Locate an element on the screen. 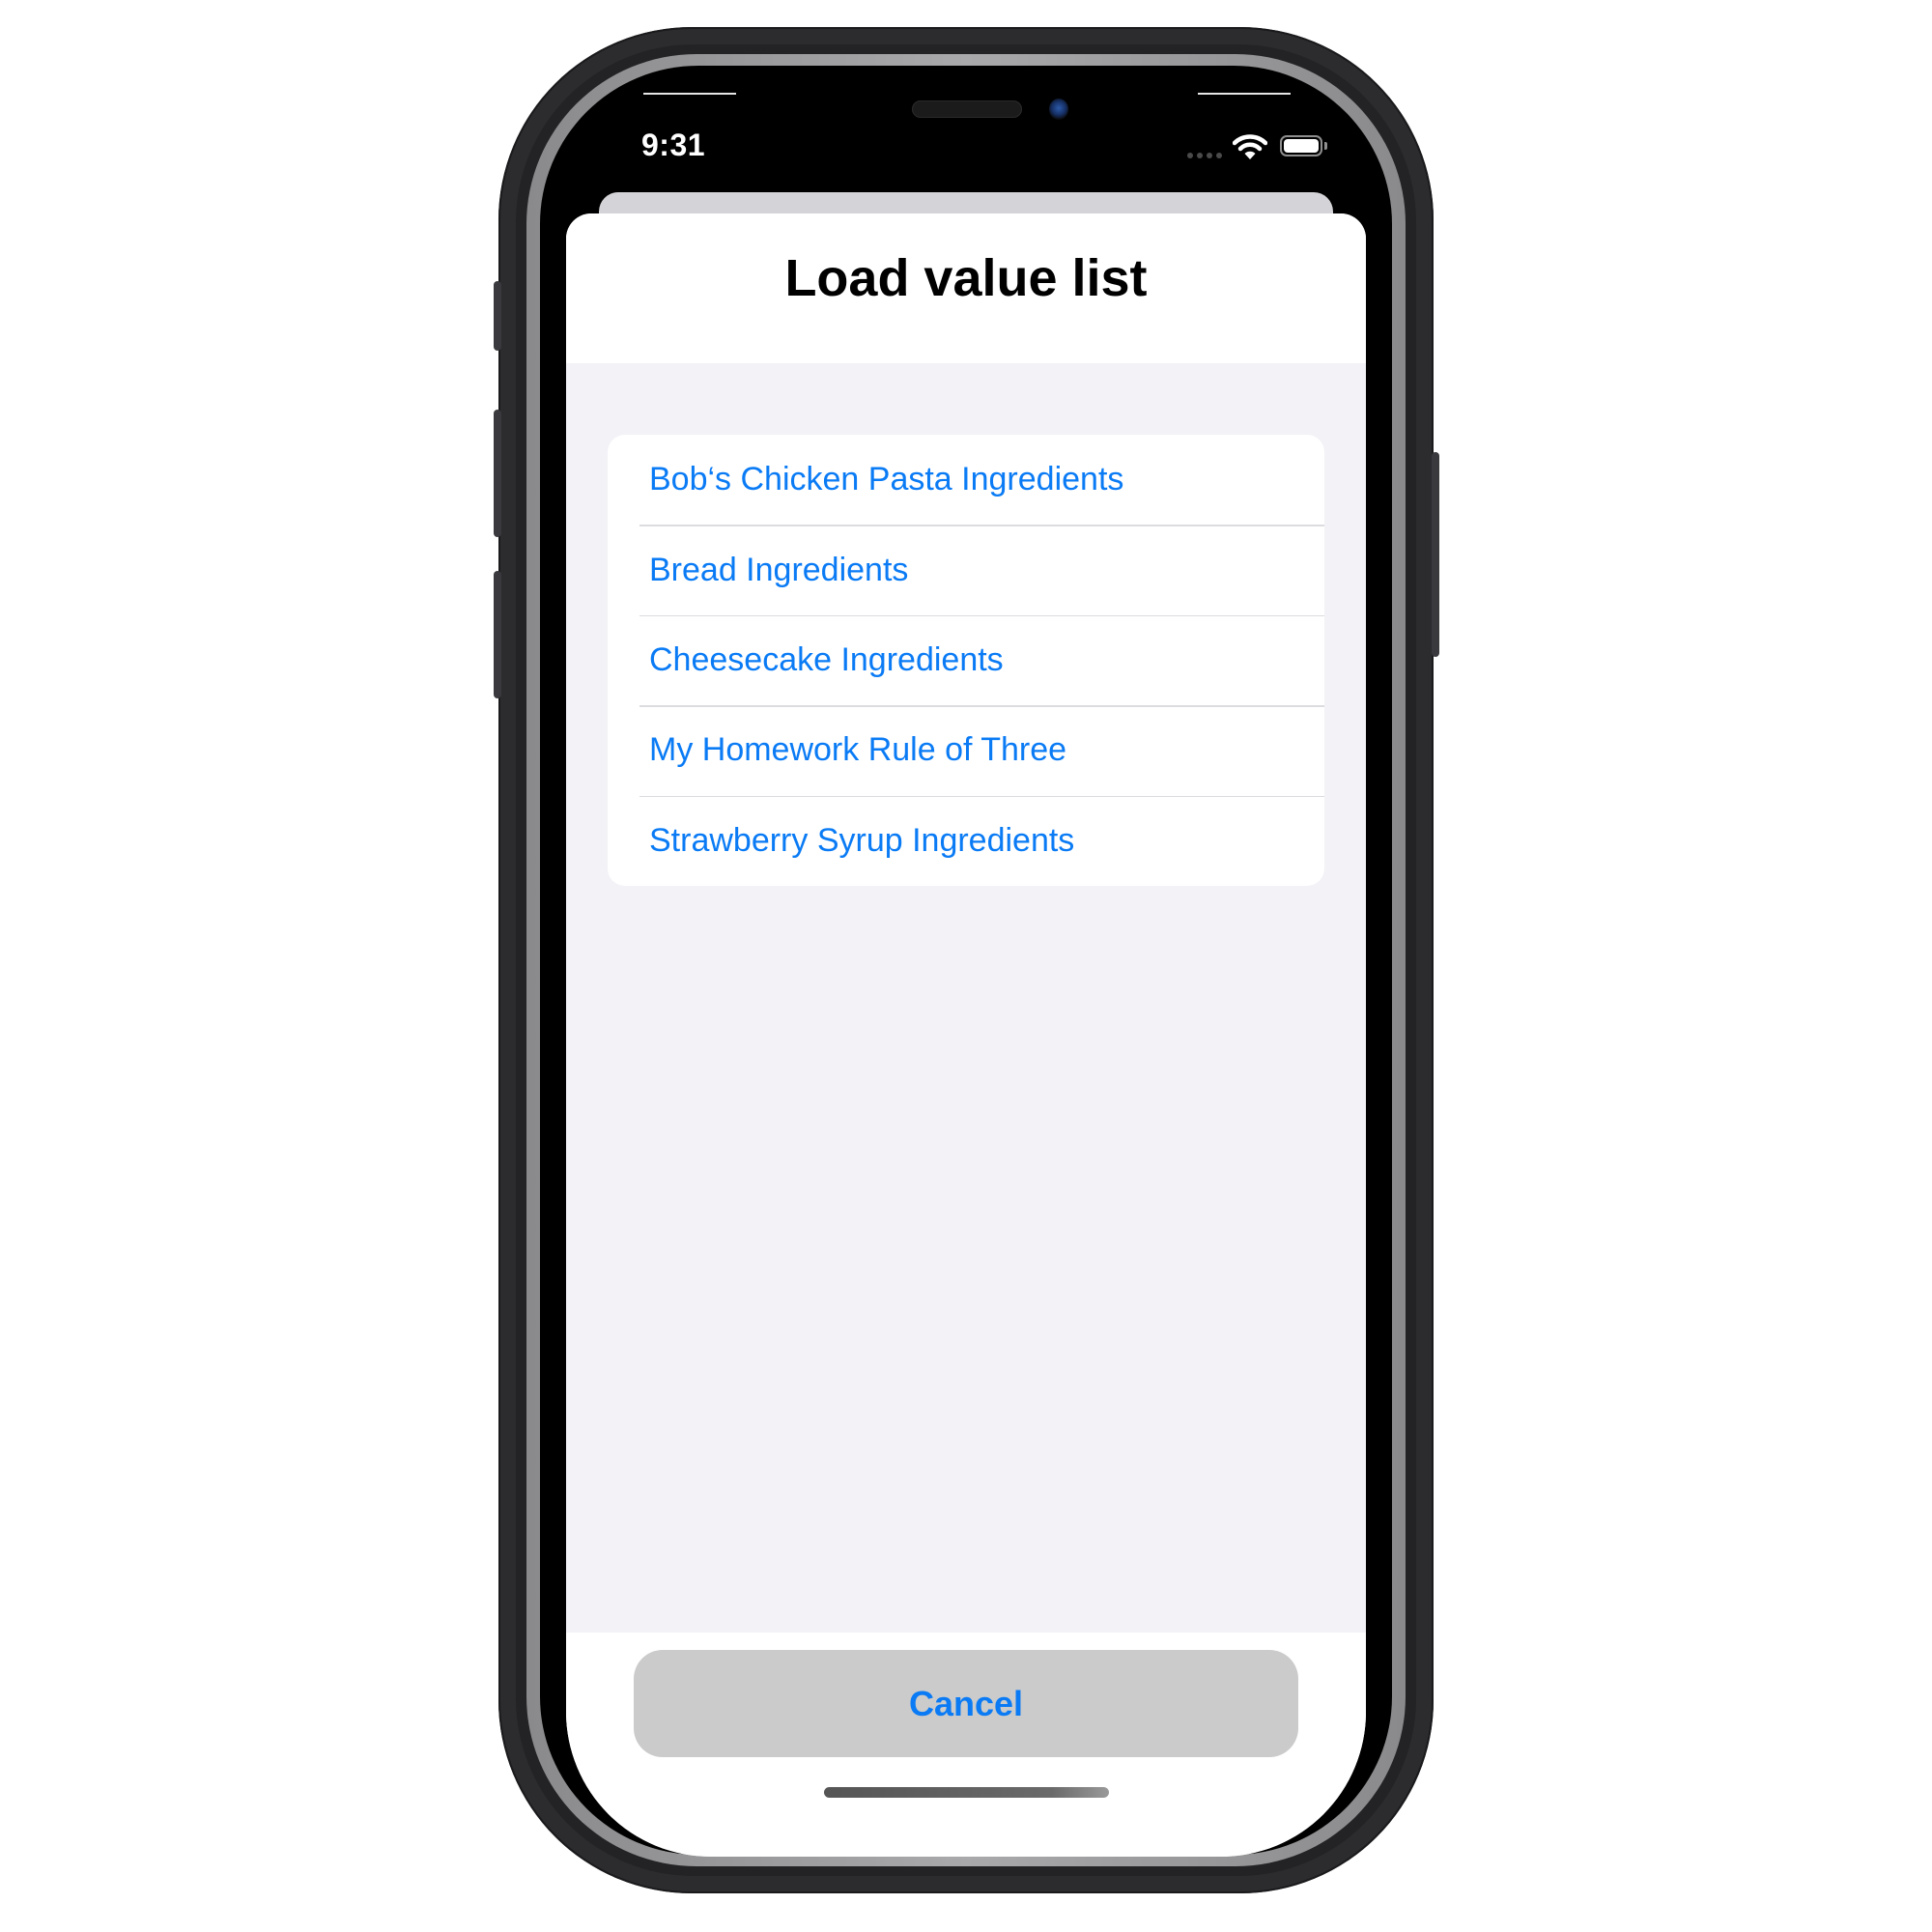 The height and width of the screenshot is (1932, 1932). sheet-header: Load value list is located at coordinates (966, 288).